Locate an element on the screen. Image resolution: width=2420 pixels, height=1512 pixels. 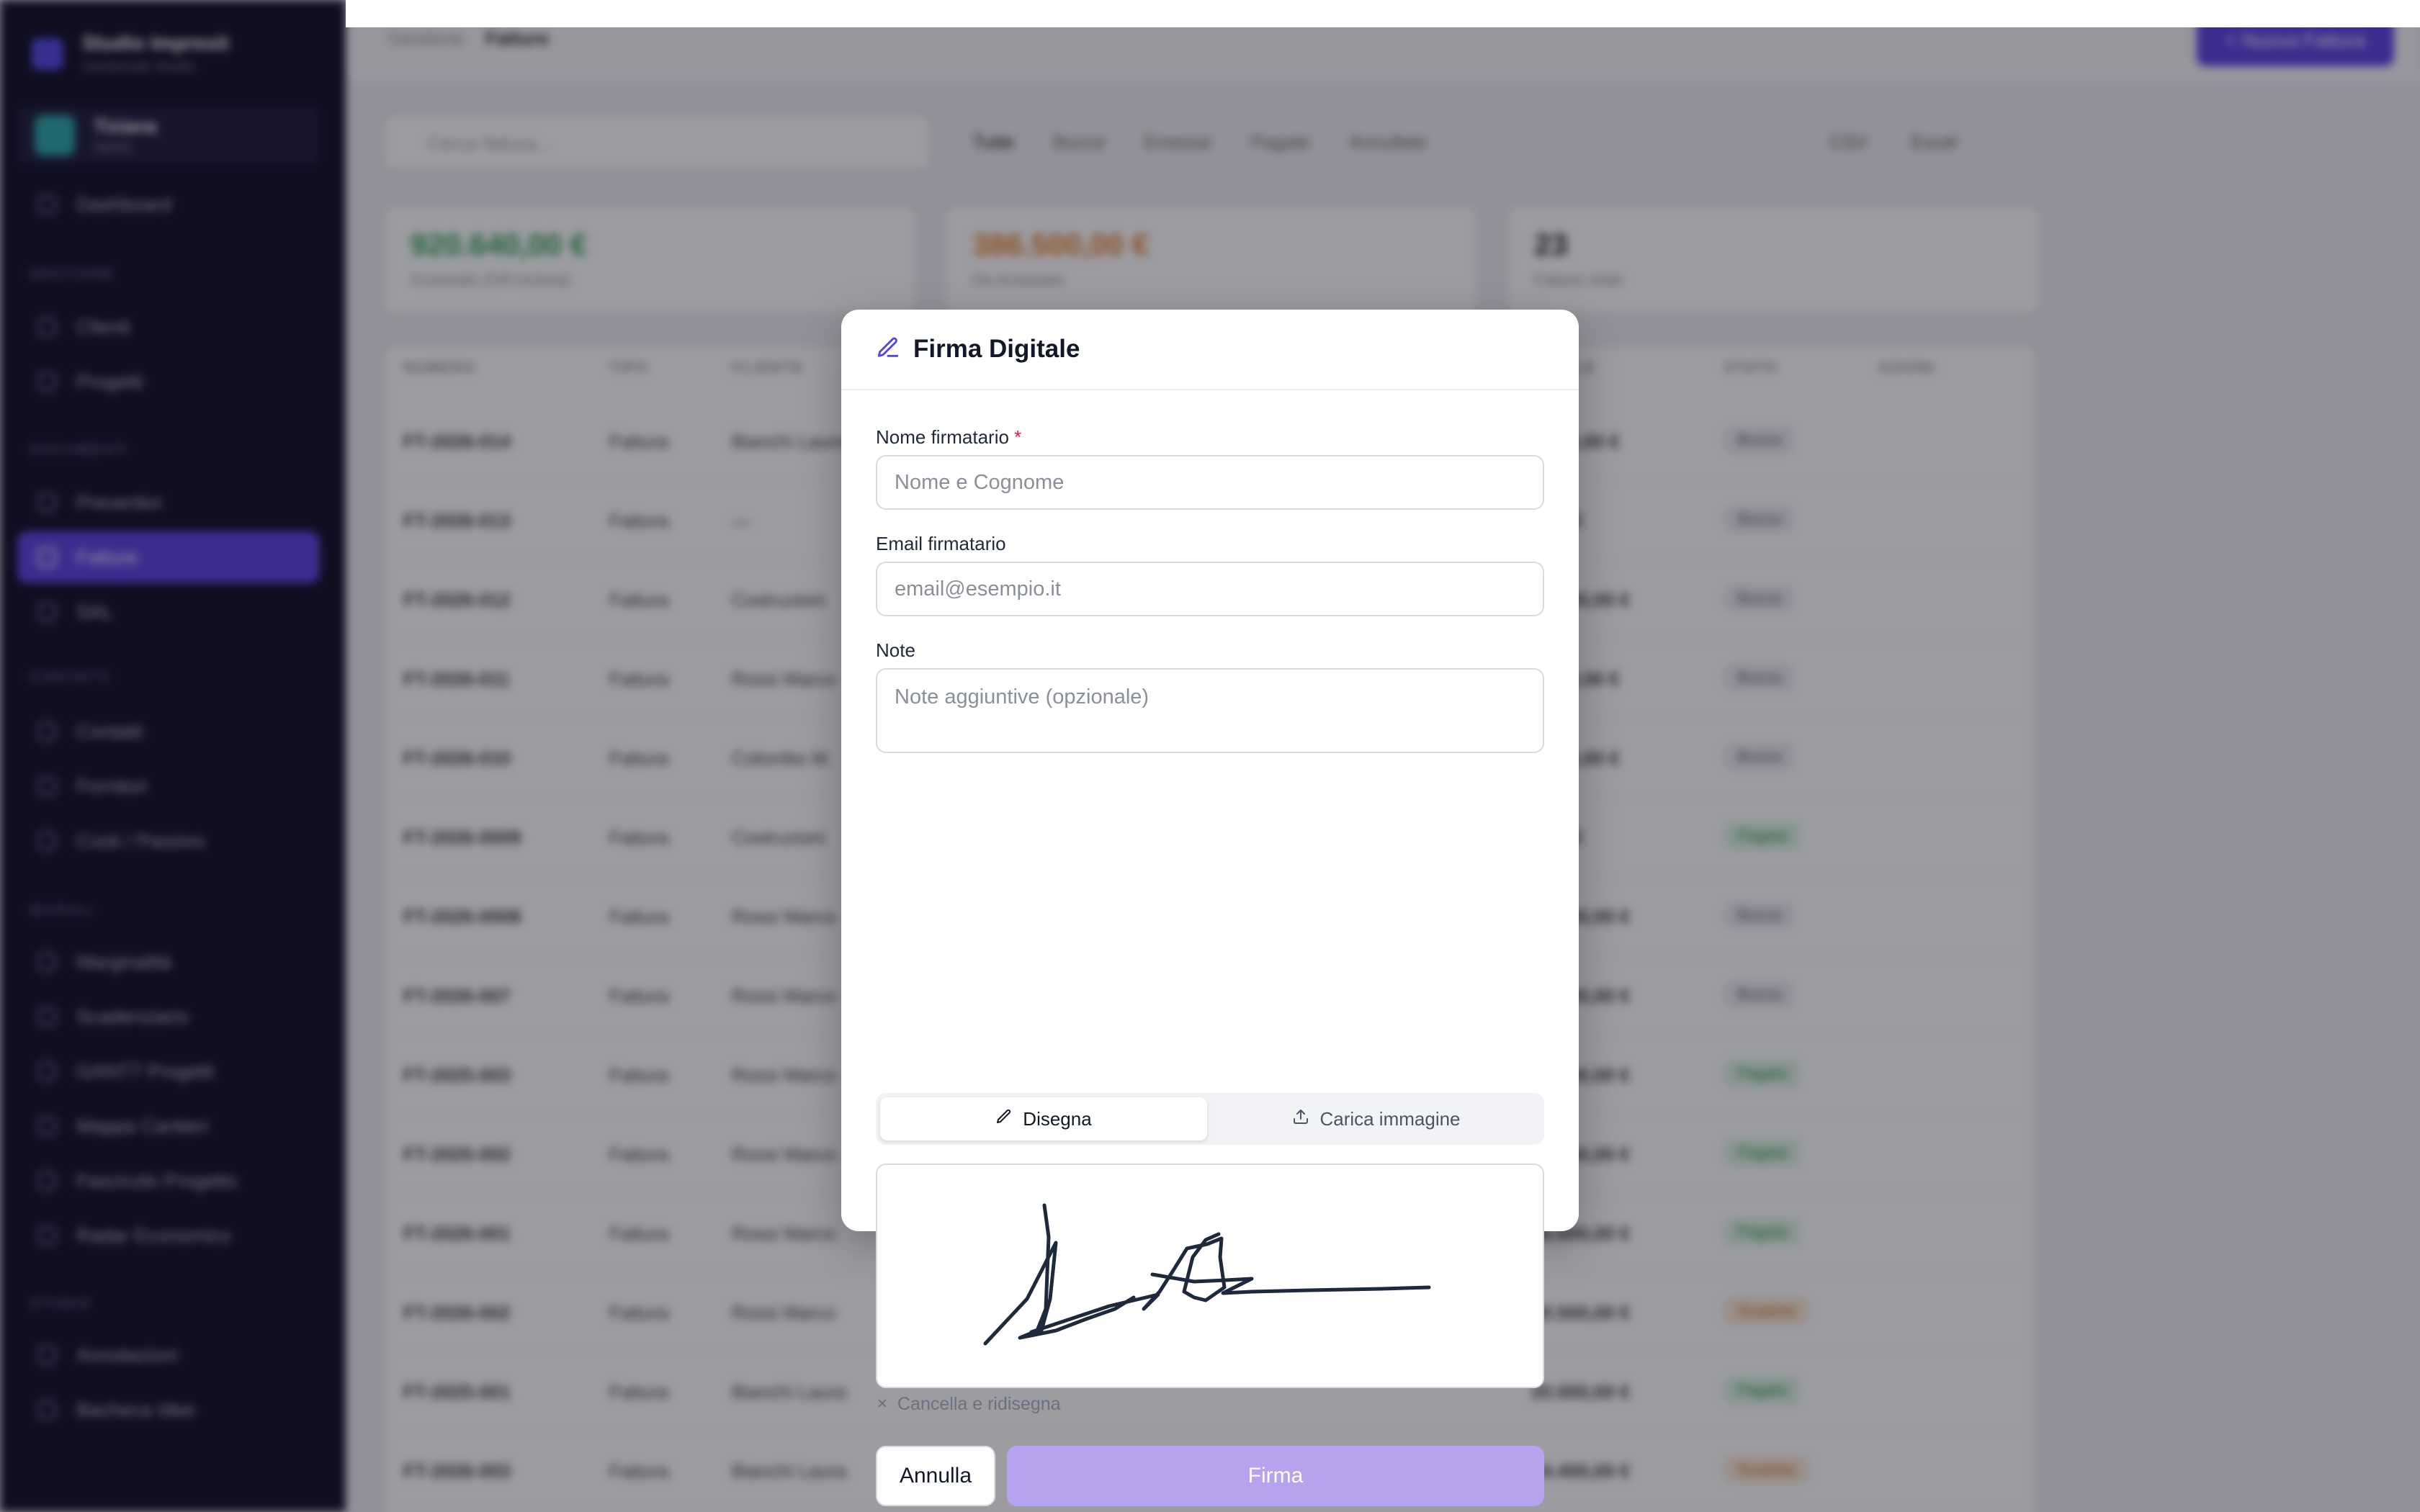
signer-email-label: Email firmatario is located at coordinates (941, 543).